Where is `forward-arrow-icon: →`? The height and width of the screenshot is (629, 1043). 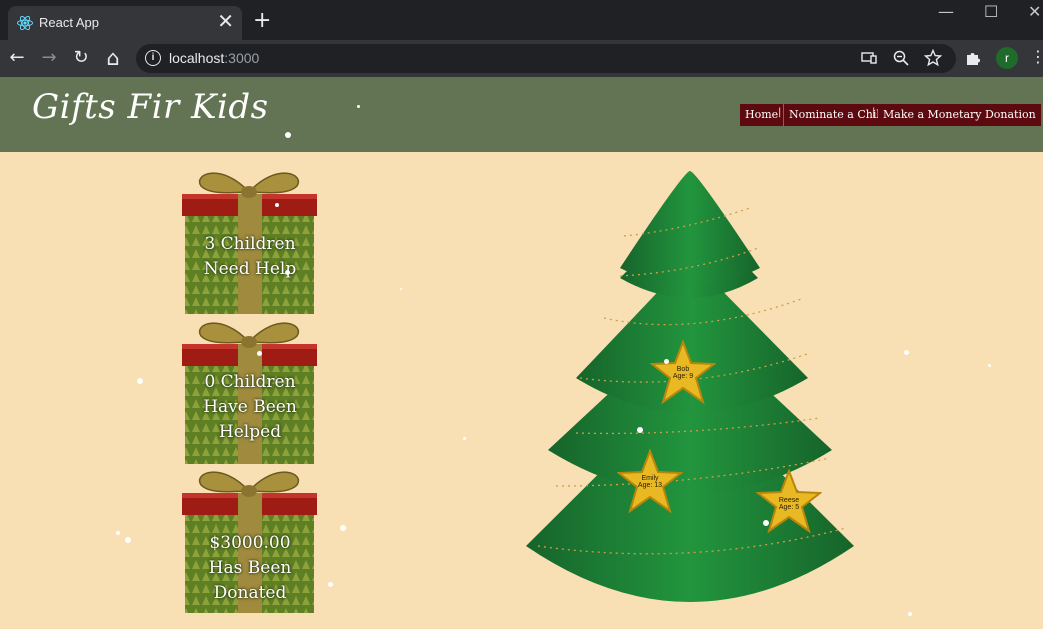
forward-arrow-icon: → is located at coordinates (49, 58).